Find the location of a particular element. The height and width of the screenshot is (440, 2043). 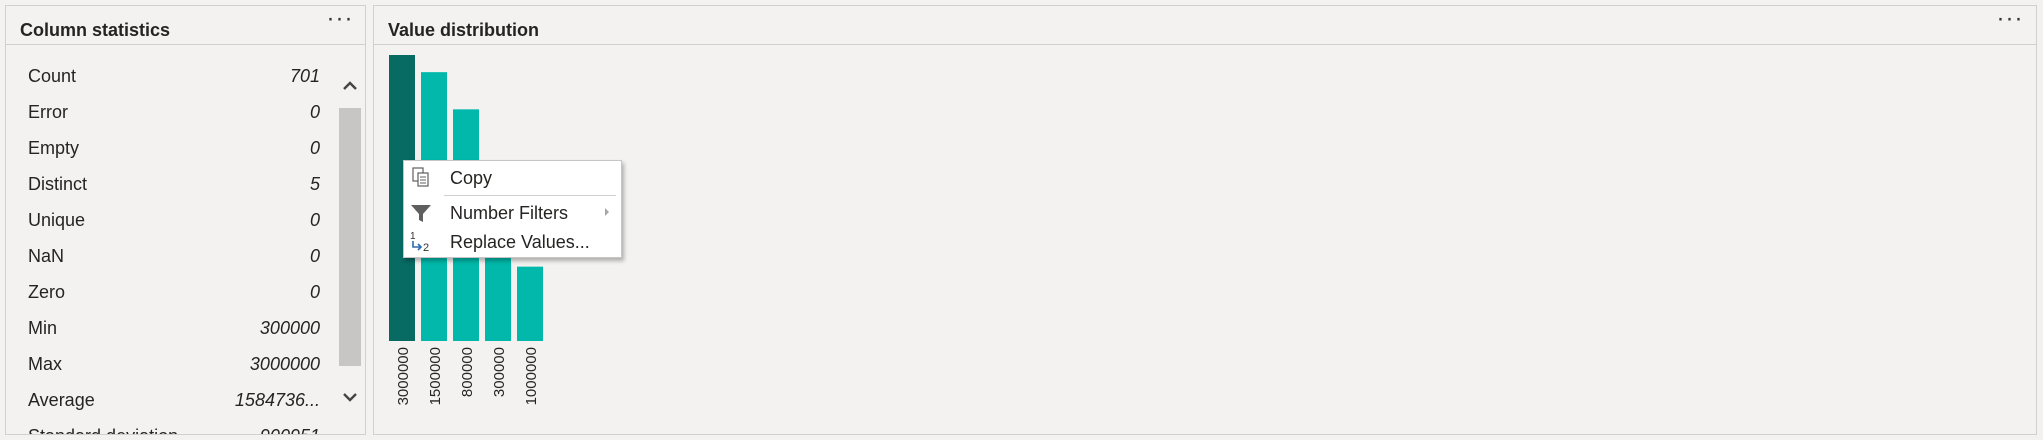

filter-funnel-icon is located at coordinates (421, 213).